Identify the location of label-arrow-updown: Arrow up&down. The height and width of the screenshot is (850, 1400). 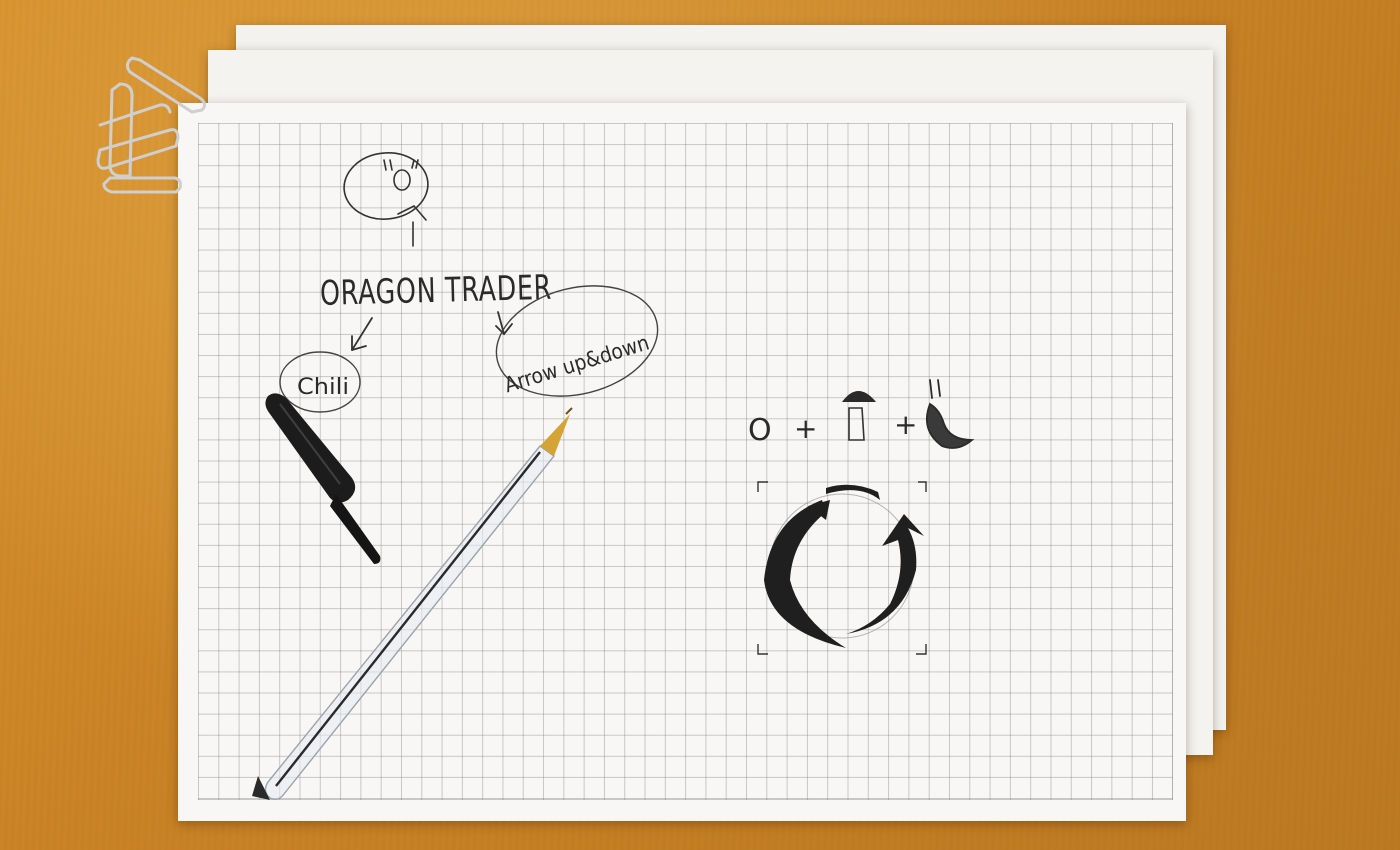
(577, 363).